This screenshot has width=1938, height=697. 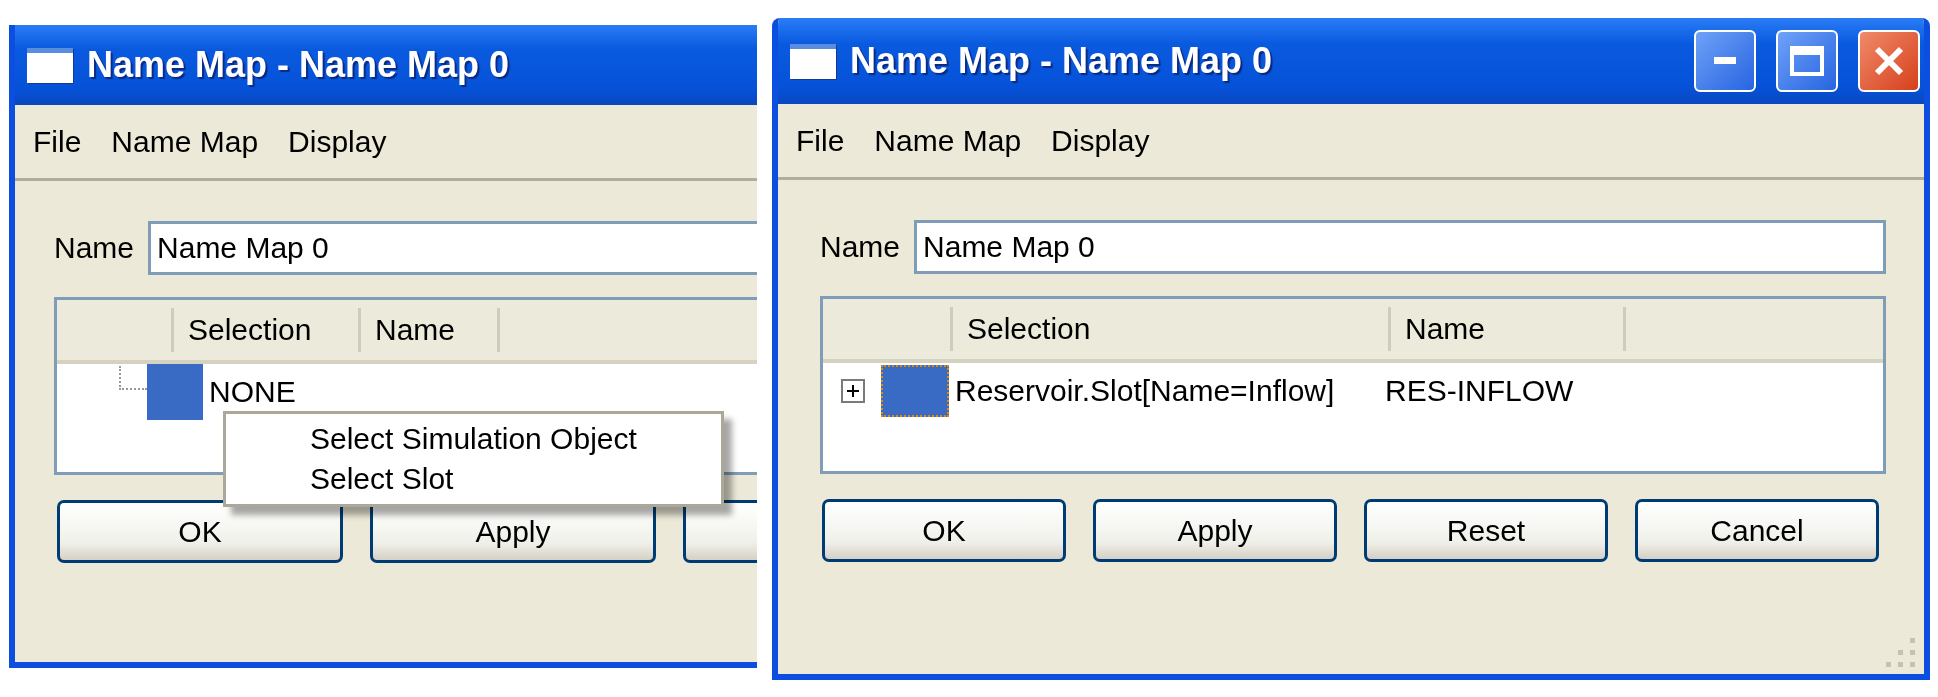 I want to click on minimize-icon, so click(x=1725, y=61).